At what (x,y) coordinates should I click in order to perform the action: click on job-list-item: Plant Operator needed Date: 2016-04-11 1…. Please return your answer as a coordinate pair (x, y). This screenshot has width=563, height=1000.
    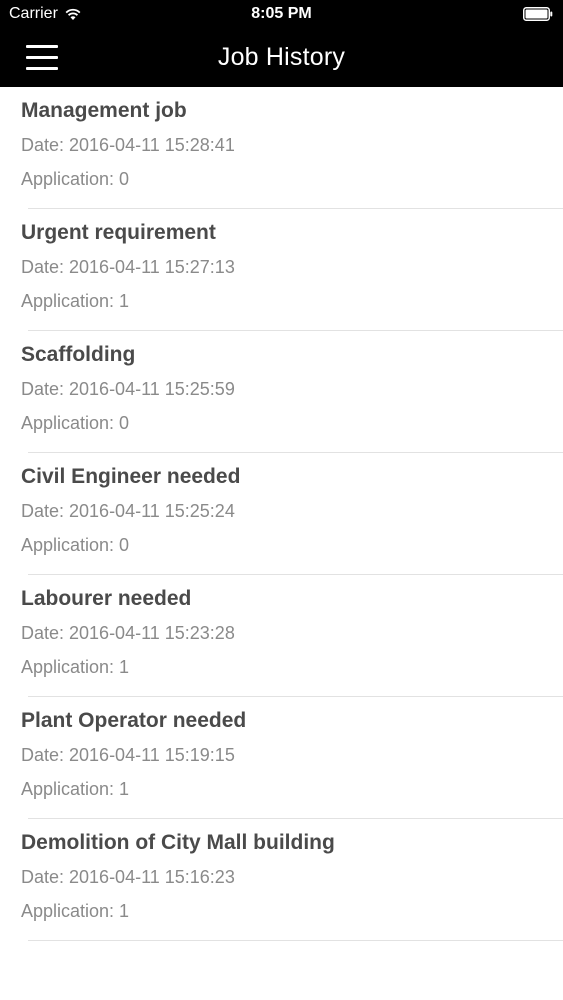
    Looking at the image, I should click on (281, 758).